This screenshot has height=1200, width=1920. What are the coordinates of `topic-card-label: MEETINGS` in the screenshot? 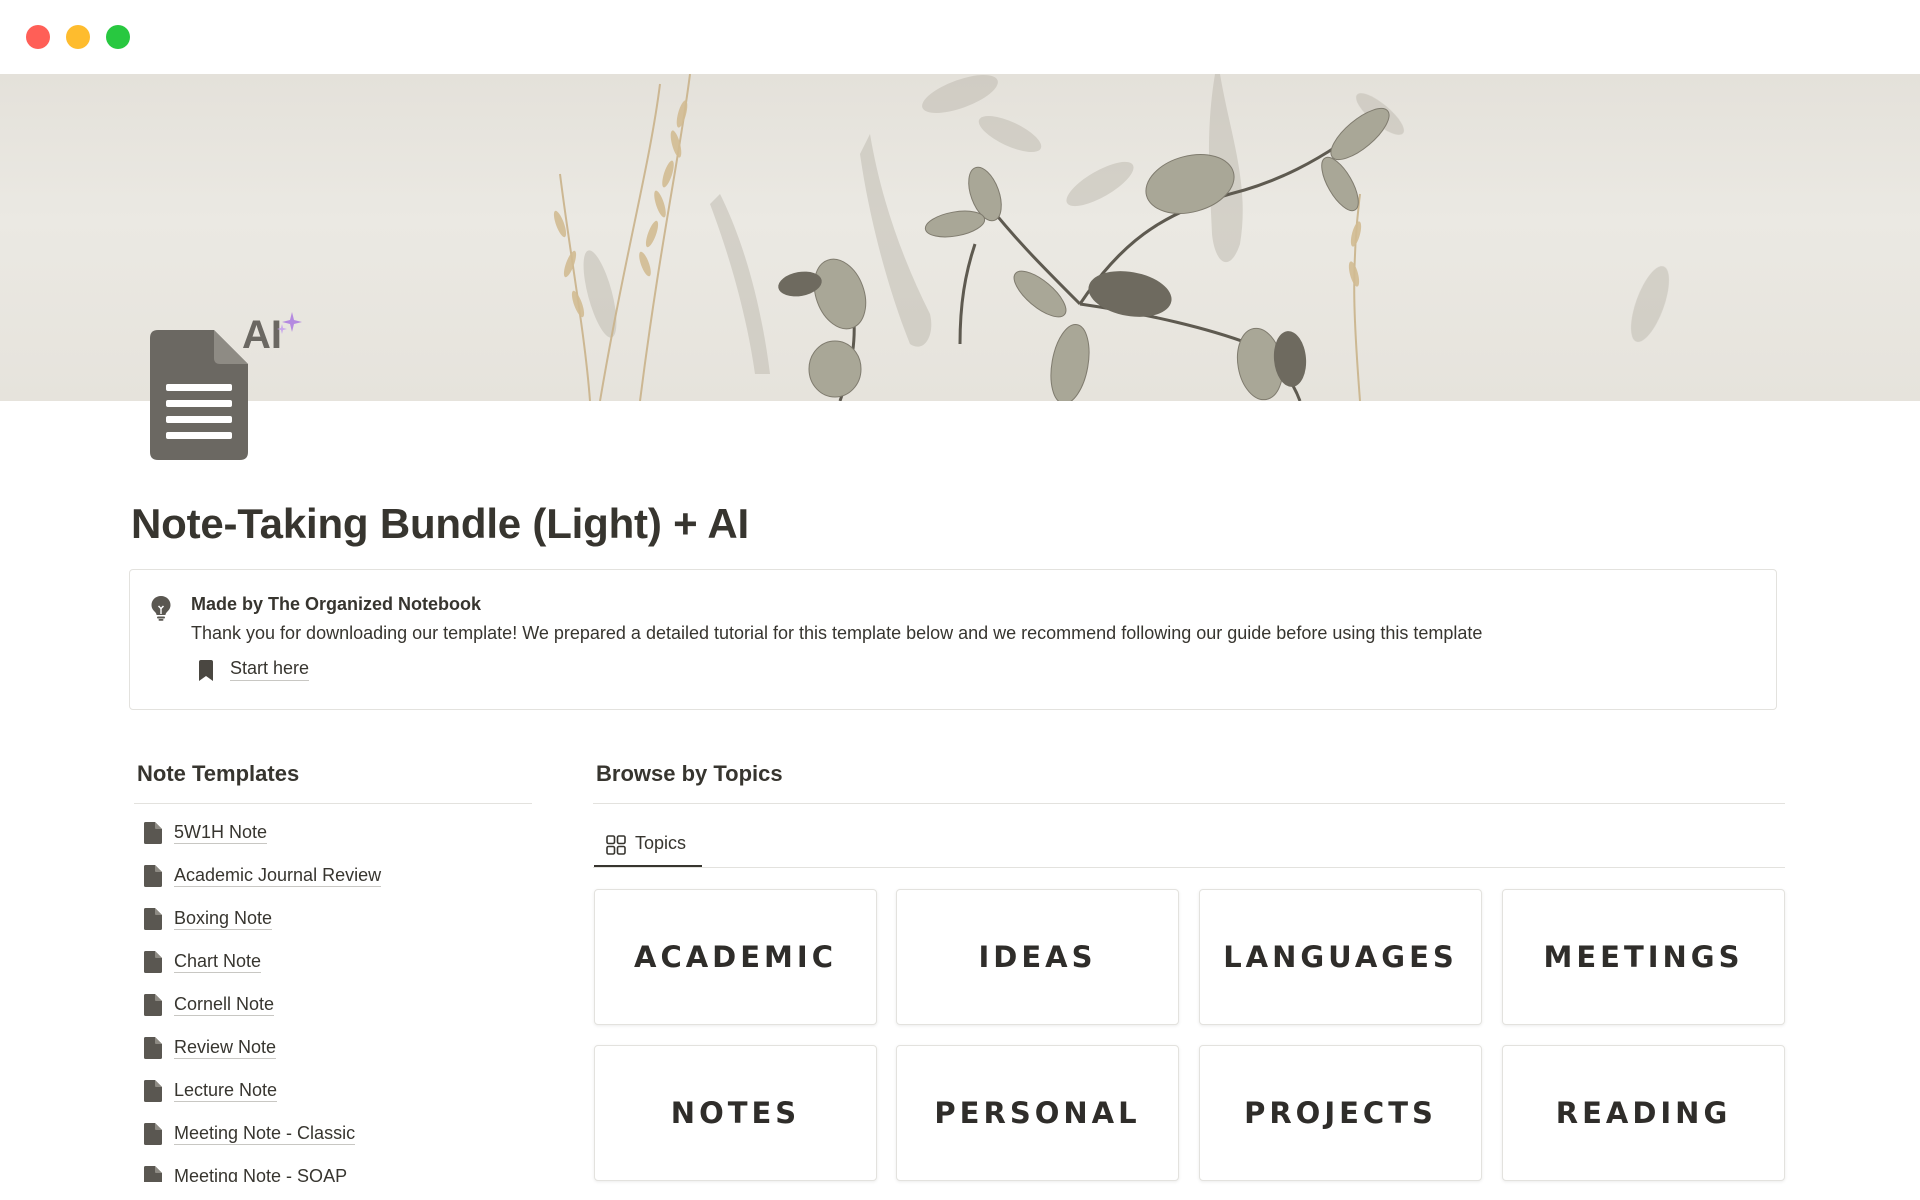 It's located at (1643, 957).